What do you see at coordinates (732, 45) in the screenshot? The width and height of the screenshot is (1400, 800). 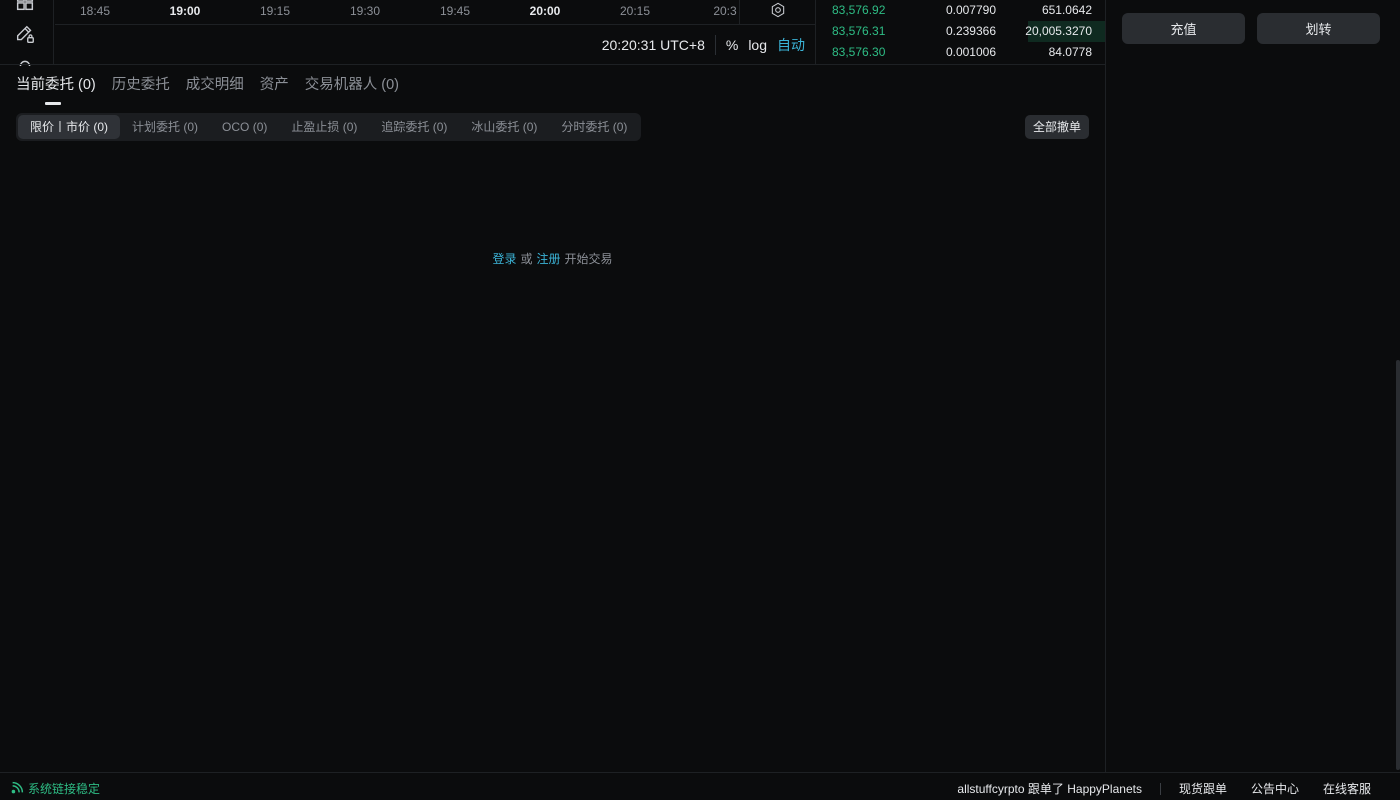 I see `percent-scale-toggle: %` at bounding box center [732, 45].